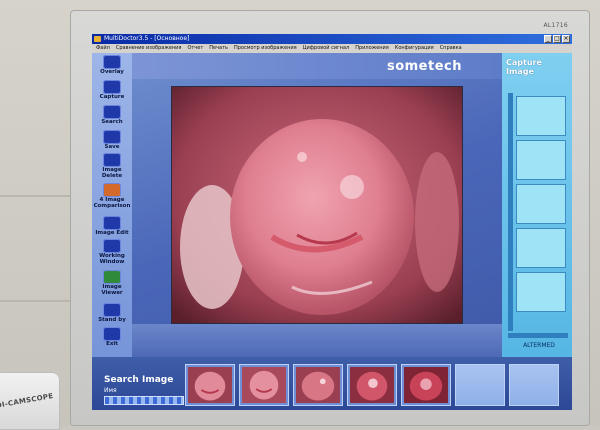 The height and width of the screenshot is (430, 600). Describe the element at coordinates (326, 48) in the screenshot. I see `menu-digital-signal: Цифровой сигнал` at that location.